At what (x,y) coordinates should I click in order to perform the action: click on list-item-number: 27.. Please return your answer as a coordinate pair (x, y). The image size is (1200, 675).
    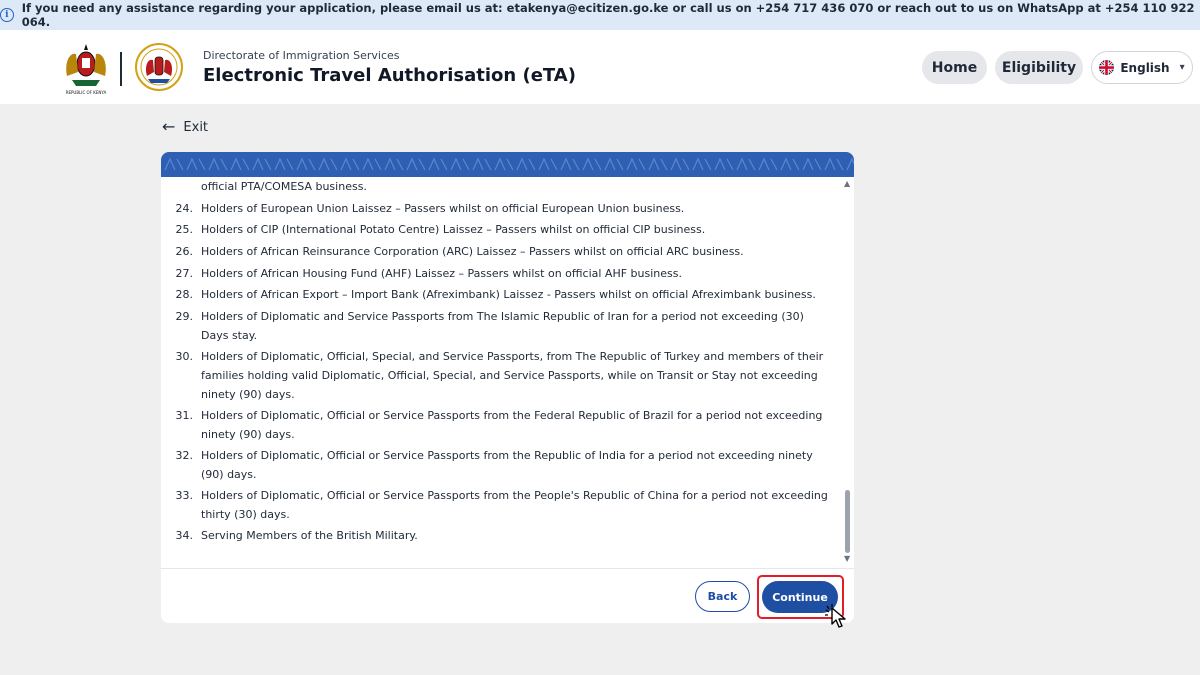
    Looking at the image, I should click on (184, 273).